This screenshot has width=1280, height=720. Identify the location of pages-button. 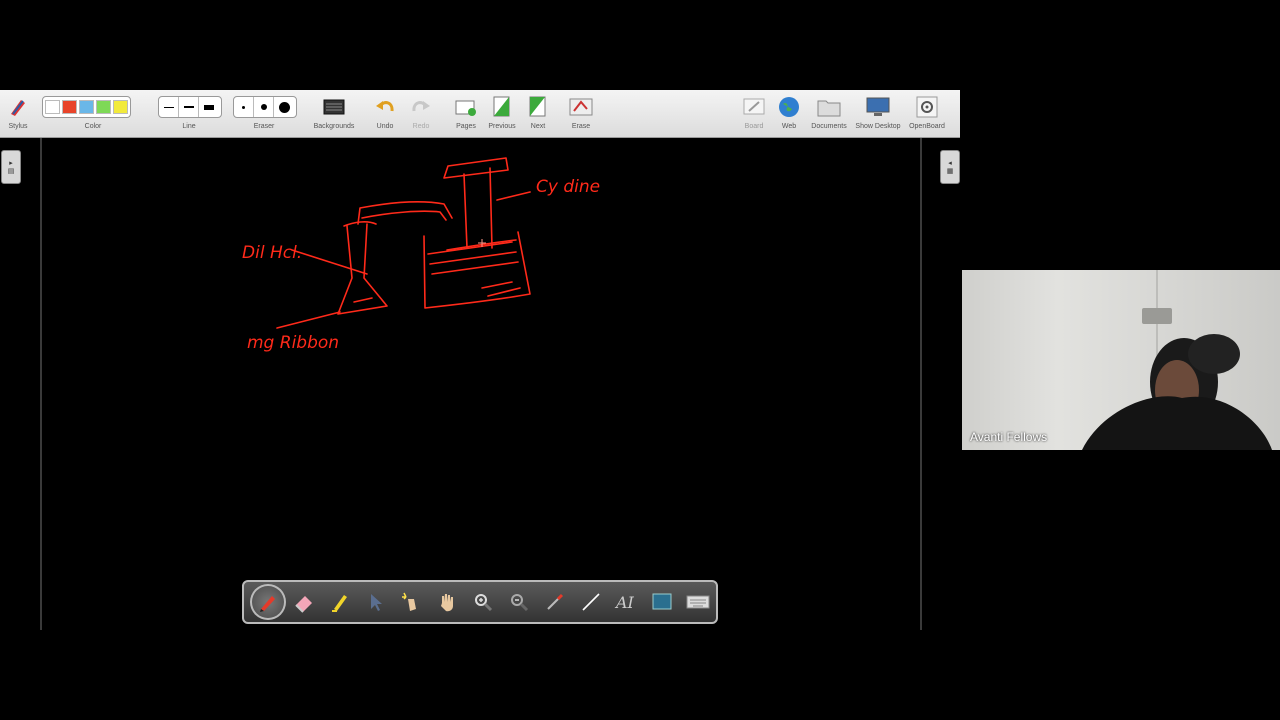
(466, 107).